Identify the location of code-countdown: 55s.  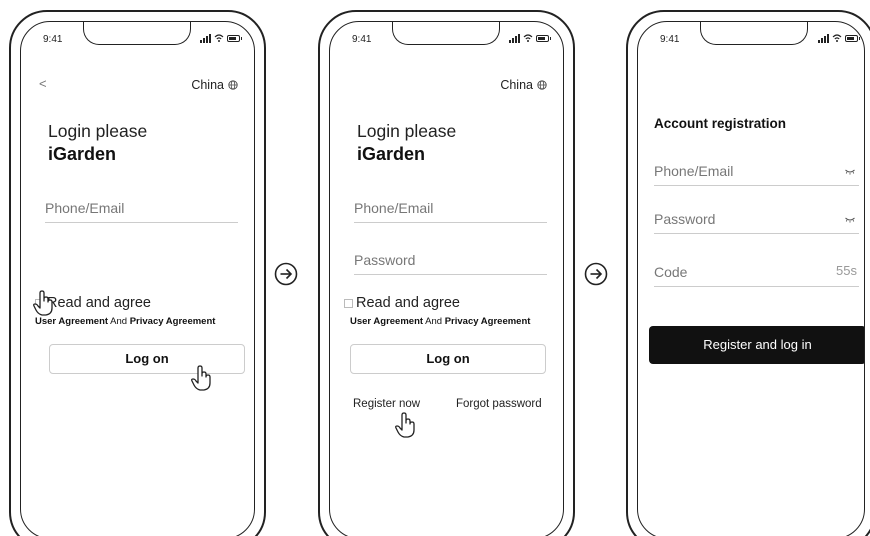
(846, 270).